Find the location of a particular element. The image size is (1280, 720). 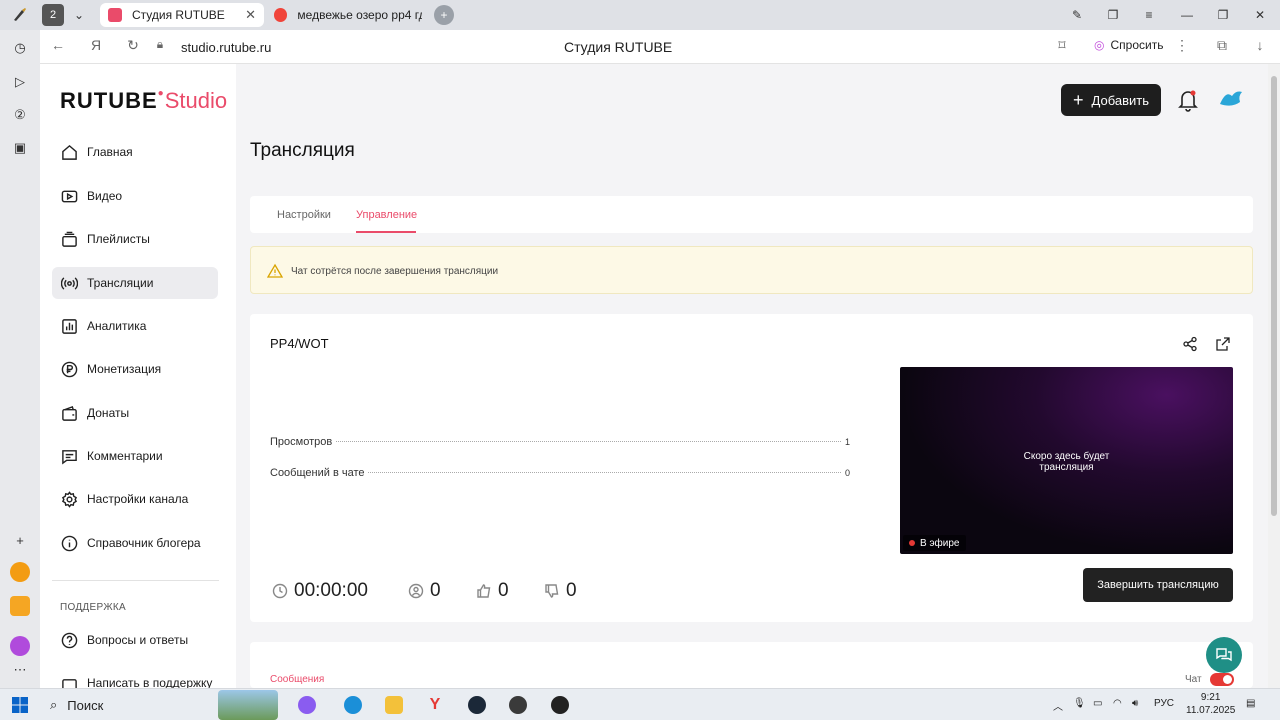

tab-studio-rutube: Студия RUTUBE ✕ is located at coordinates (182, 15).